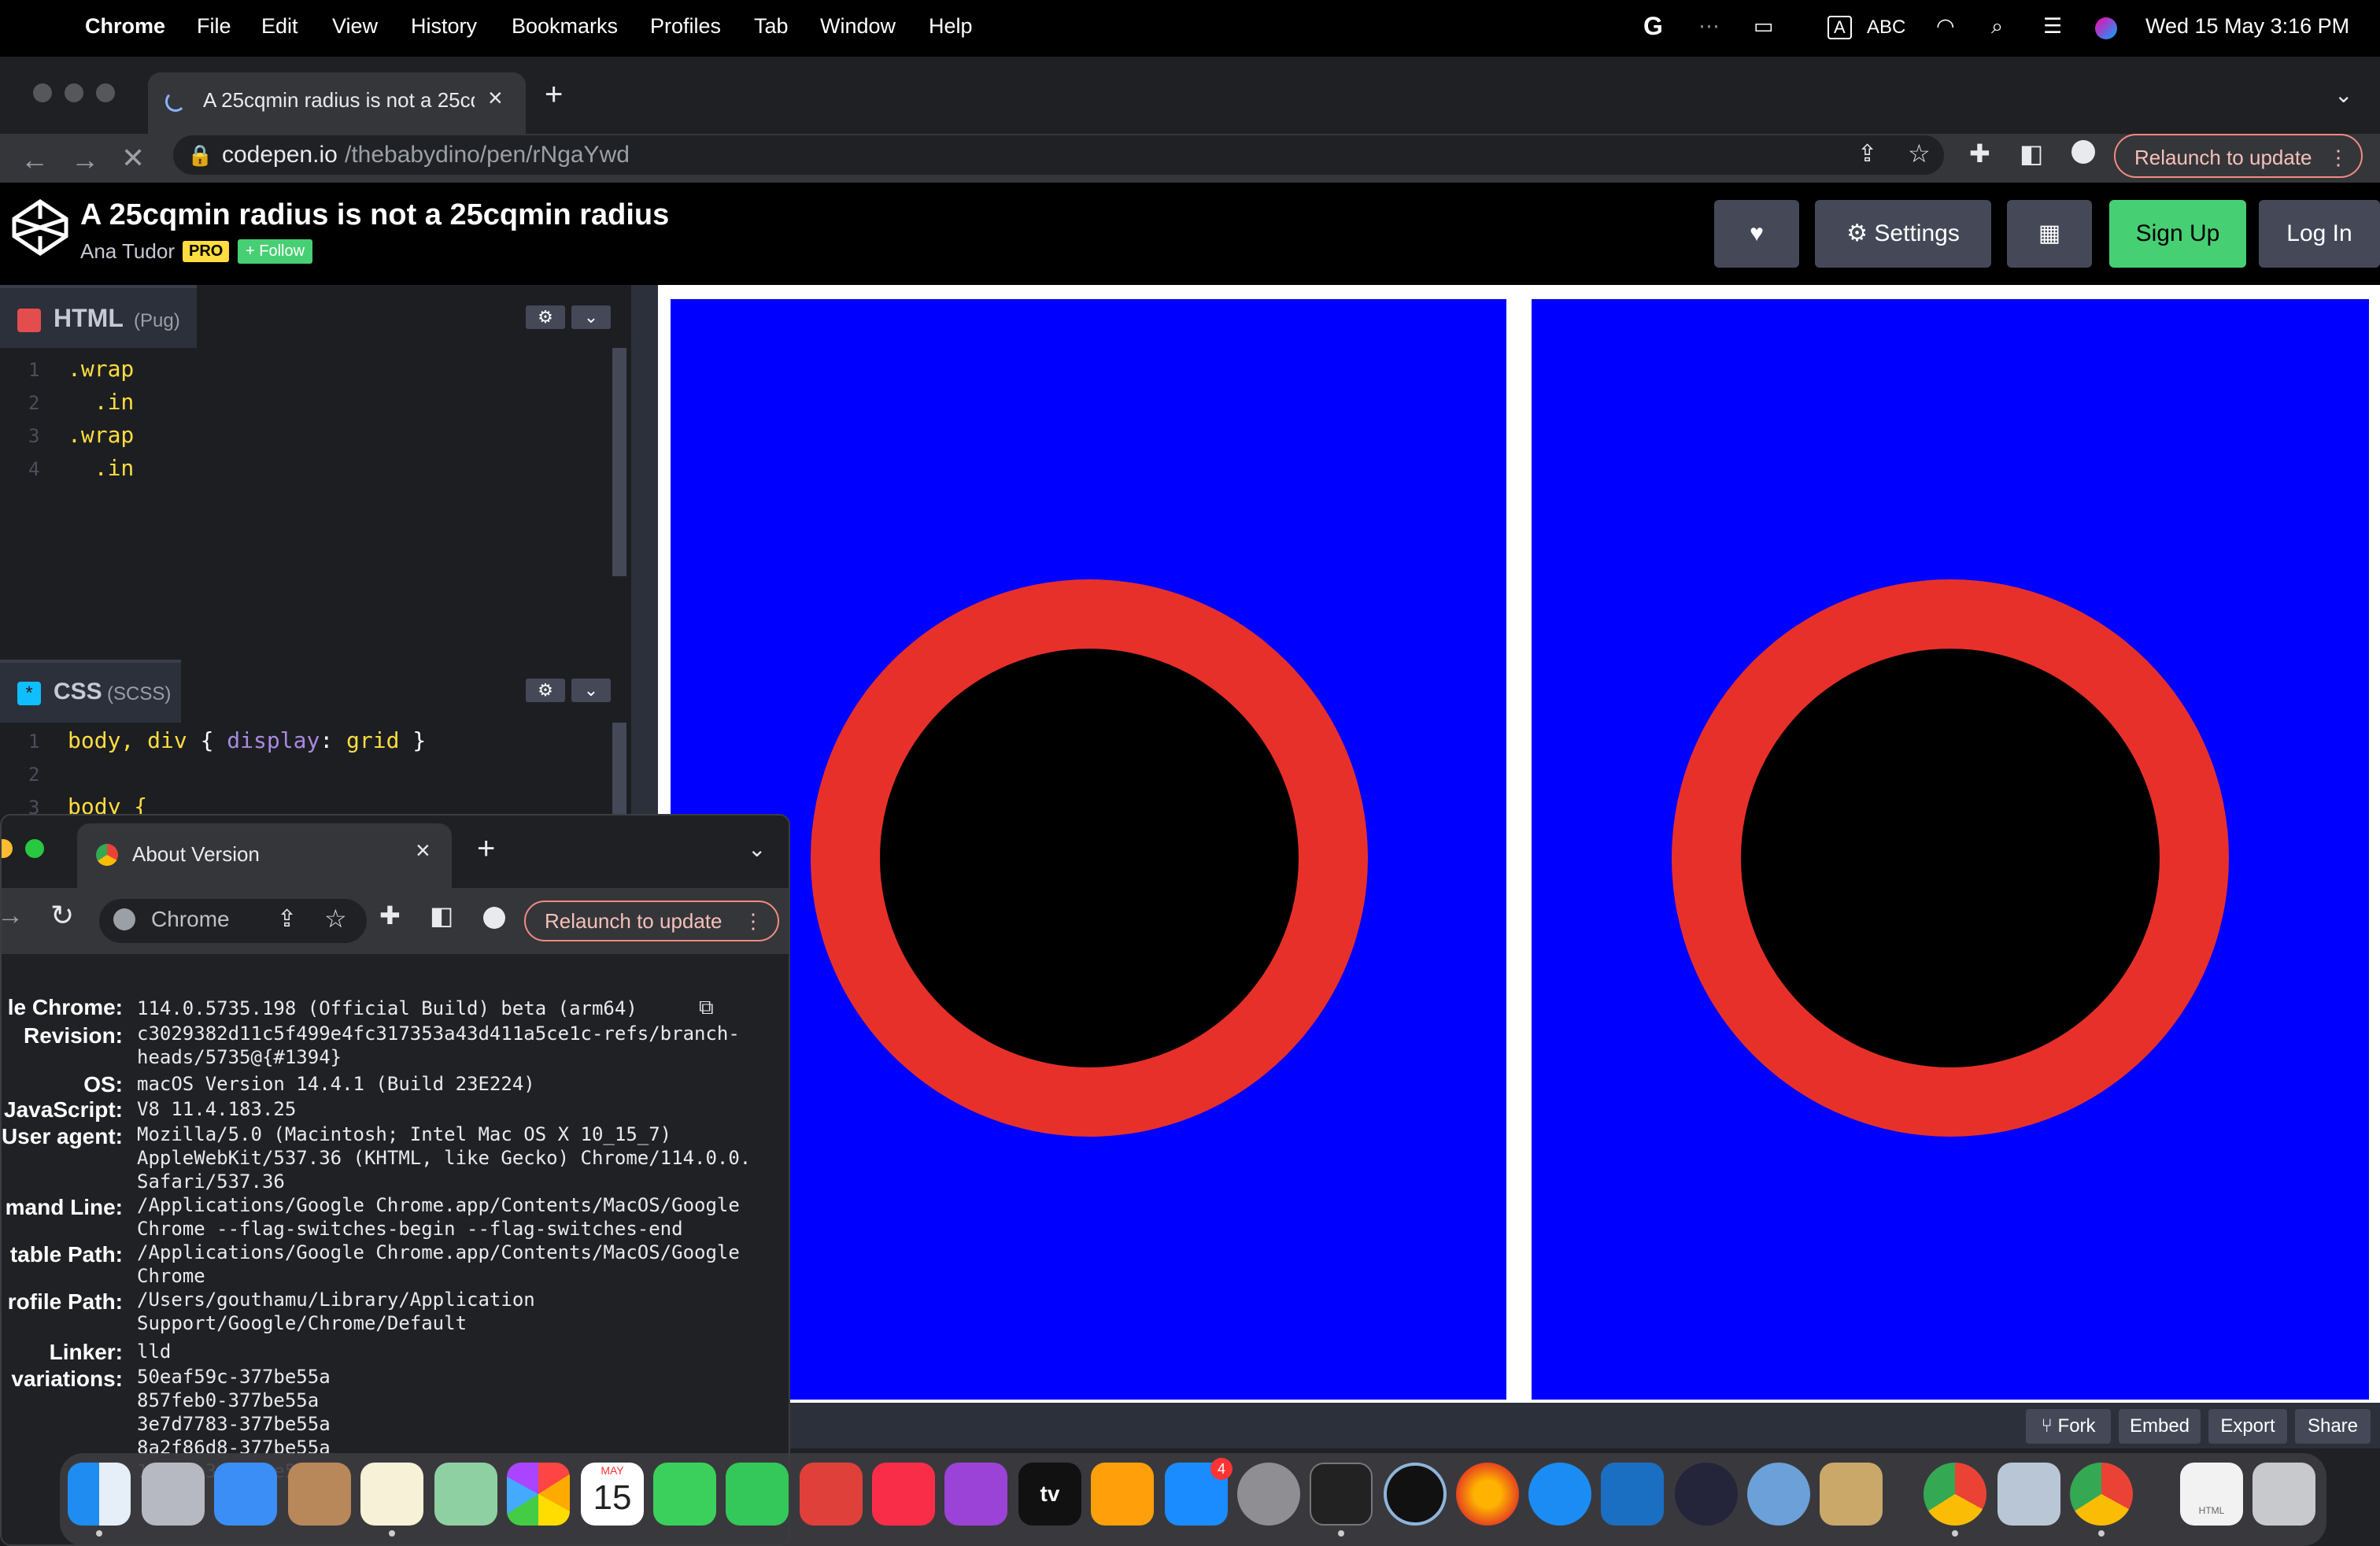 Image resolution: width=2380 pixels, height=1546 pixels. What do you see at coordinates (391, 1495) in the screenshot?
I see `notes-icon` at bounding box center [391, 1495].